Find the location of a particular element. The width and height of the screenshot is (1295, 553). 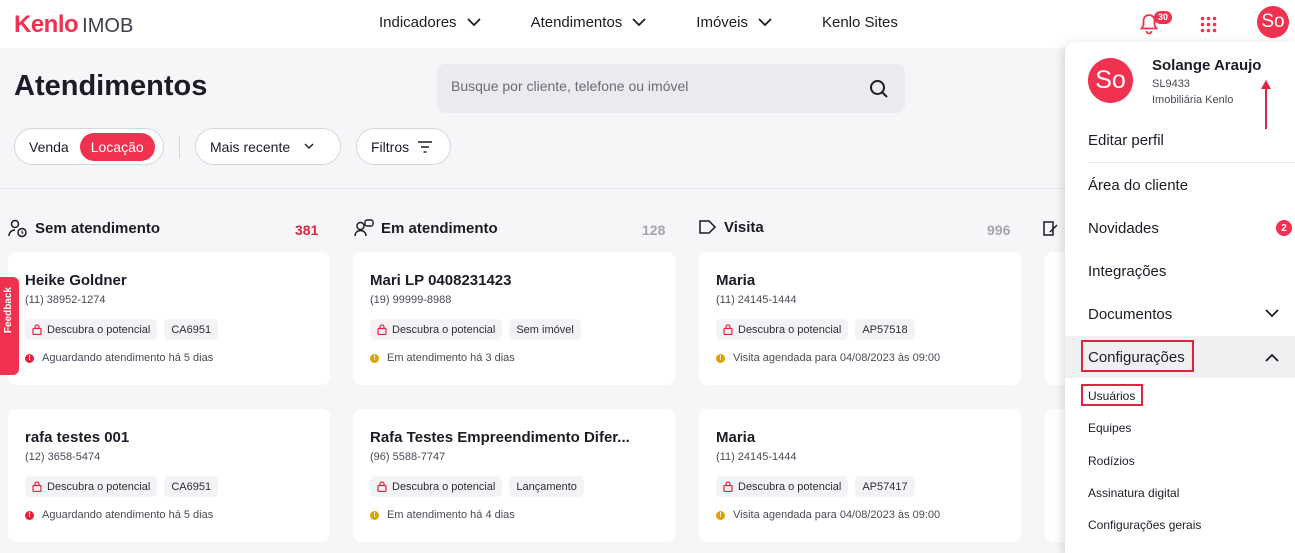

menu-item-documentos: Documentos is located at coordinates (1130, 314).